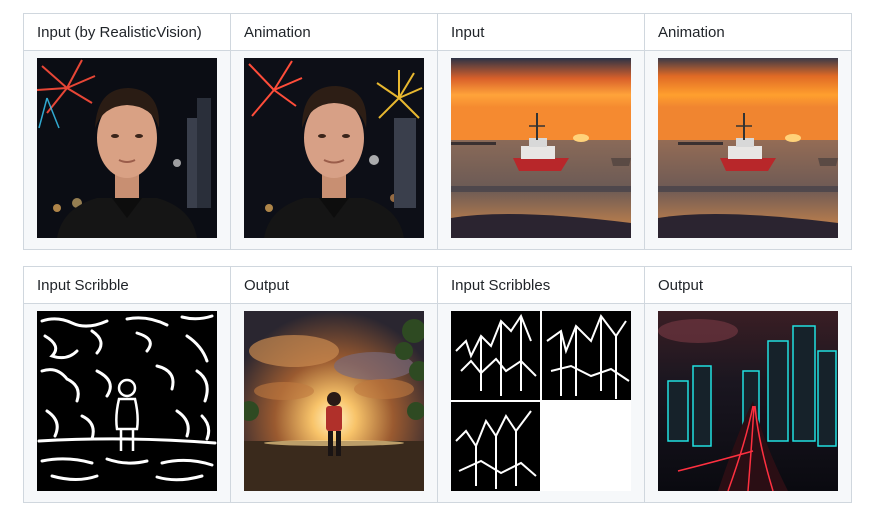 This screenshot has width=871, height=511. Describe the element at coordinates (127, 285) in the screenshot. I see `header-cell: Input Scribble` at that location.